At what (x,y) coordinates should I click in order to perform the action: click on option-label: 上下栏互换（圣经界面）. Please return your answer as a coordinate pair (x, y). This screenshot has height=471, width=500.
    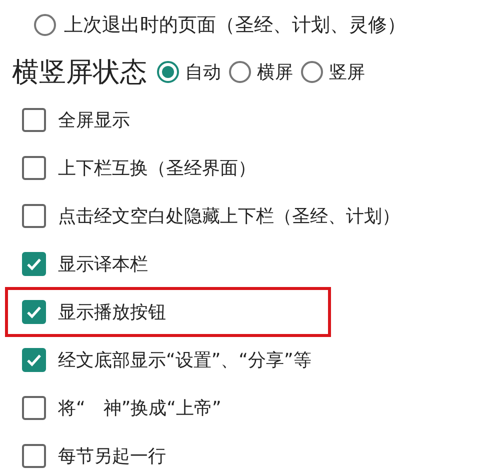
    Looking at the image, I should click on (157, 168).